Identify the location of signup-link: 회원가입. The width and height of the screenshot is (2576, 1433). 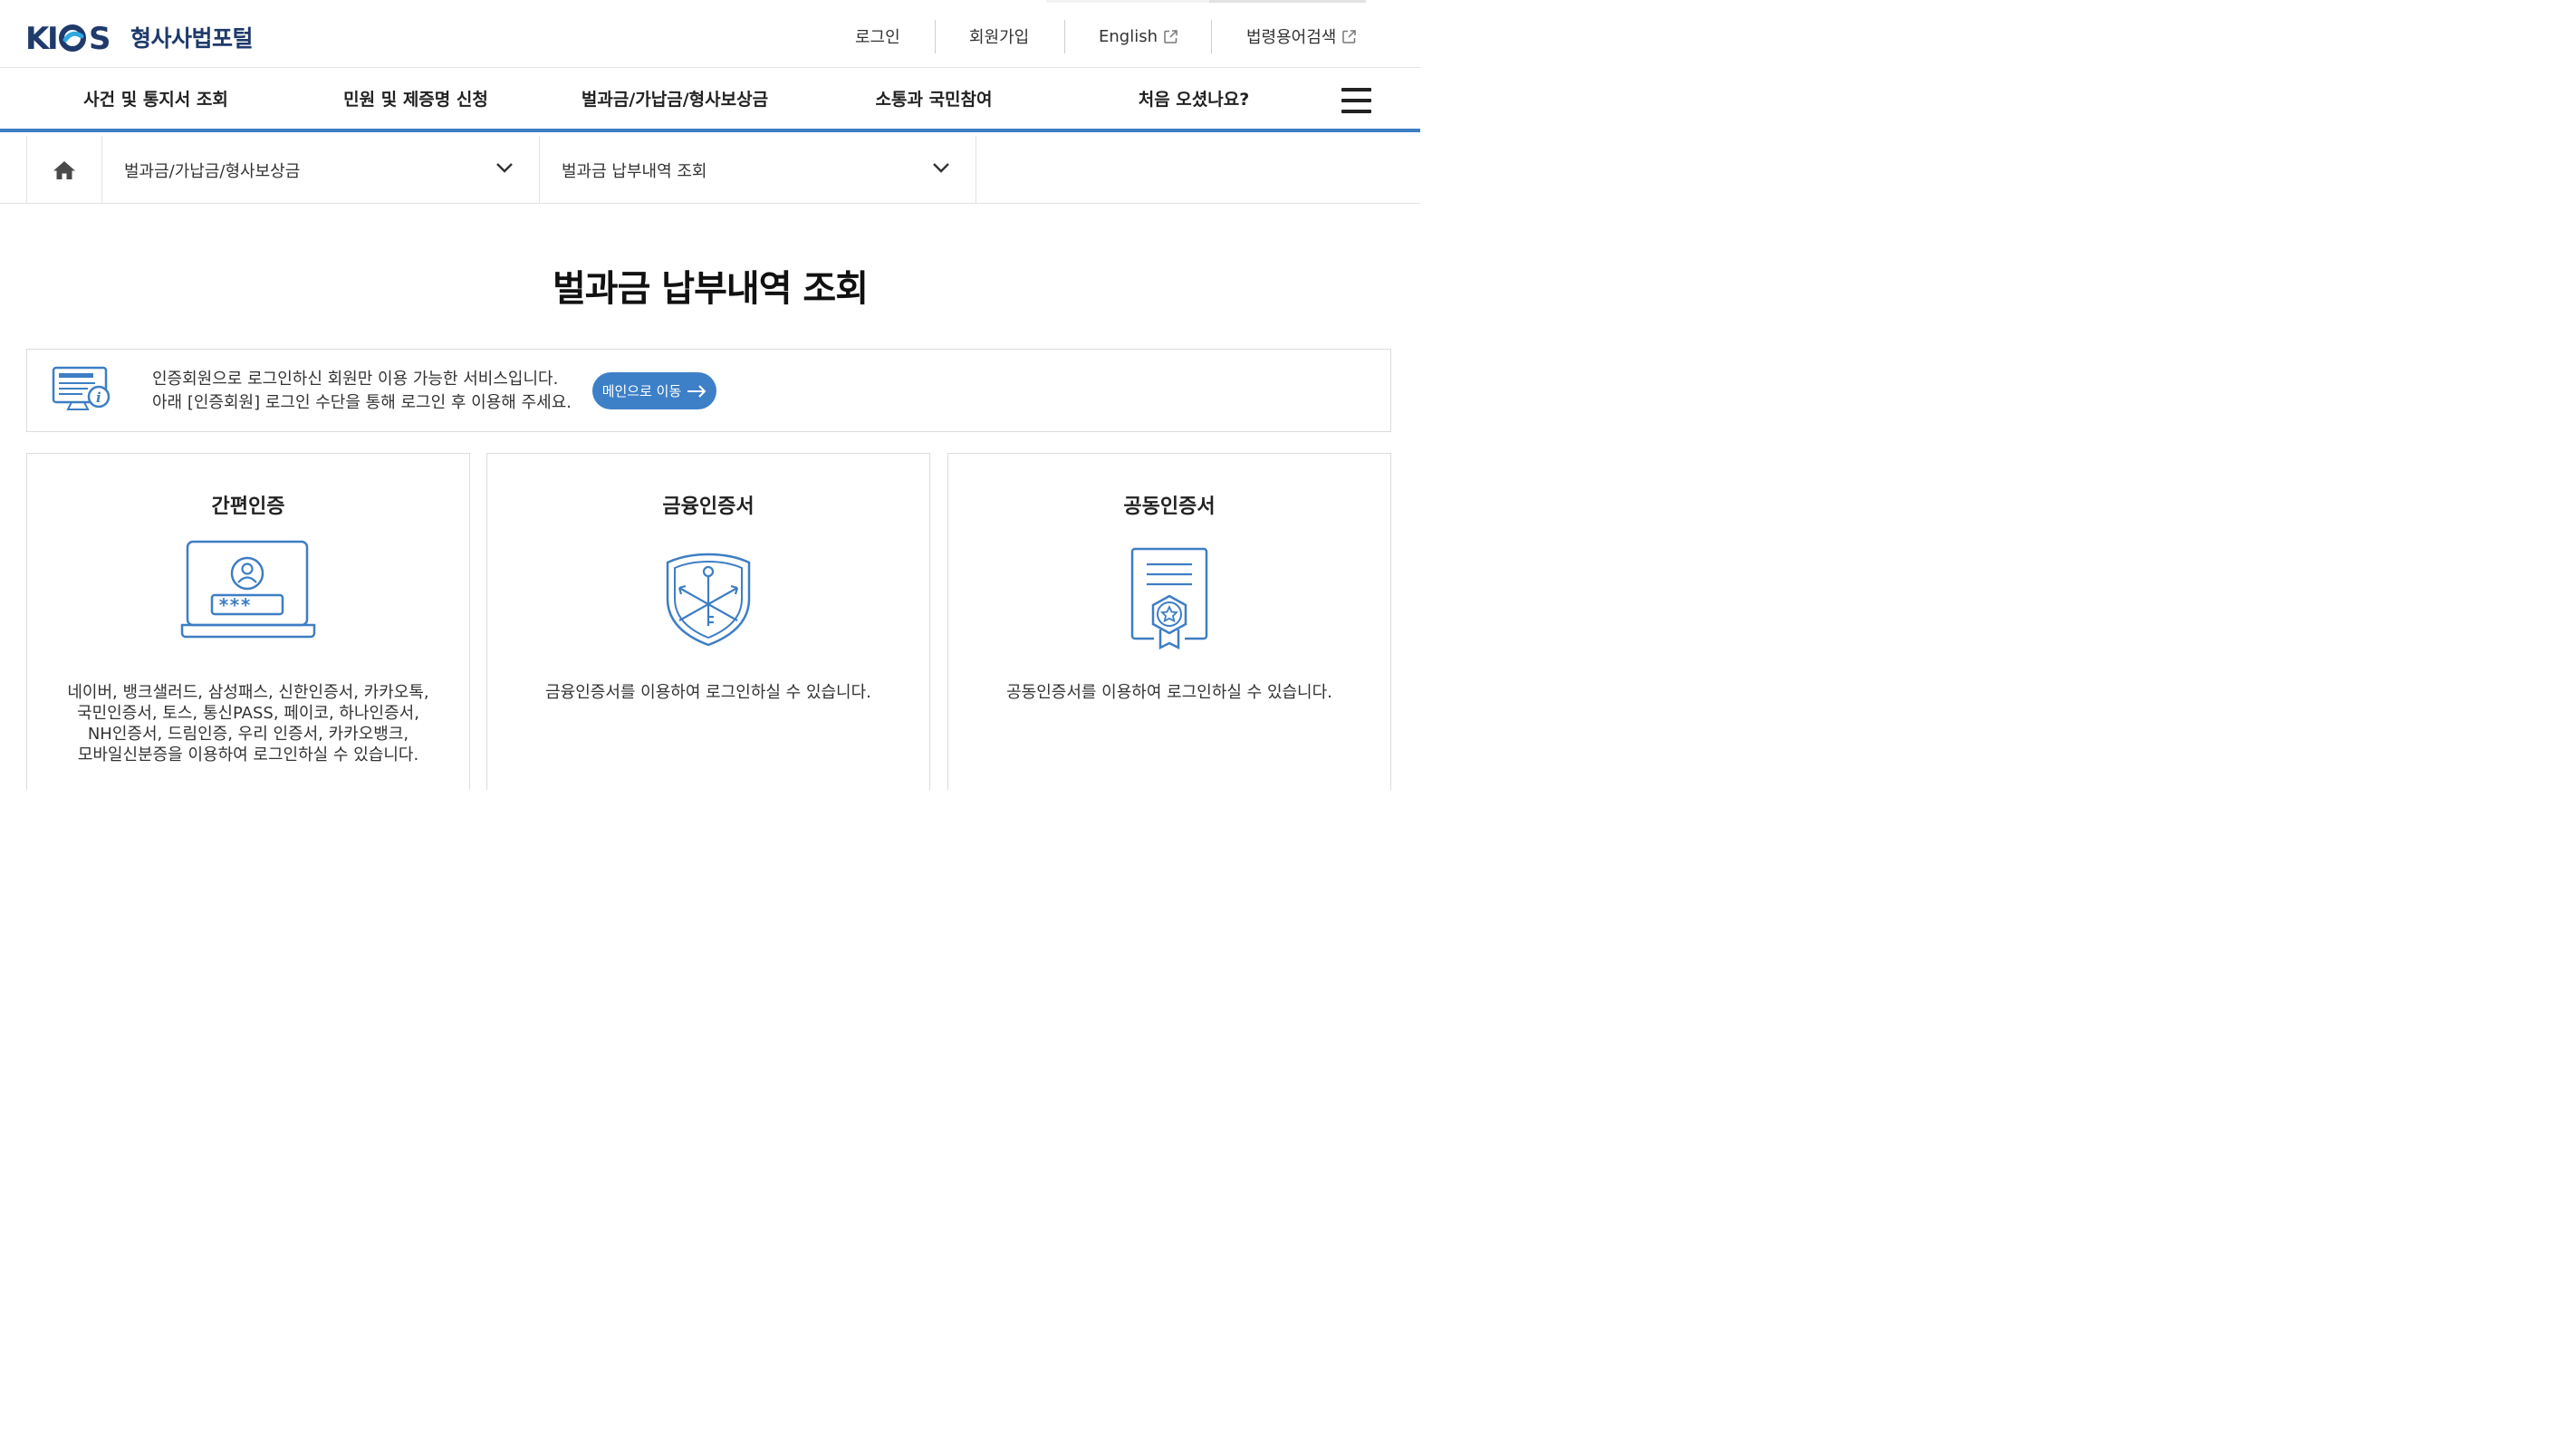
(999, 36).